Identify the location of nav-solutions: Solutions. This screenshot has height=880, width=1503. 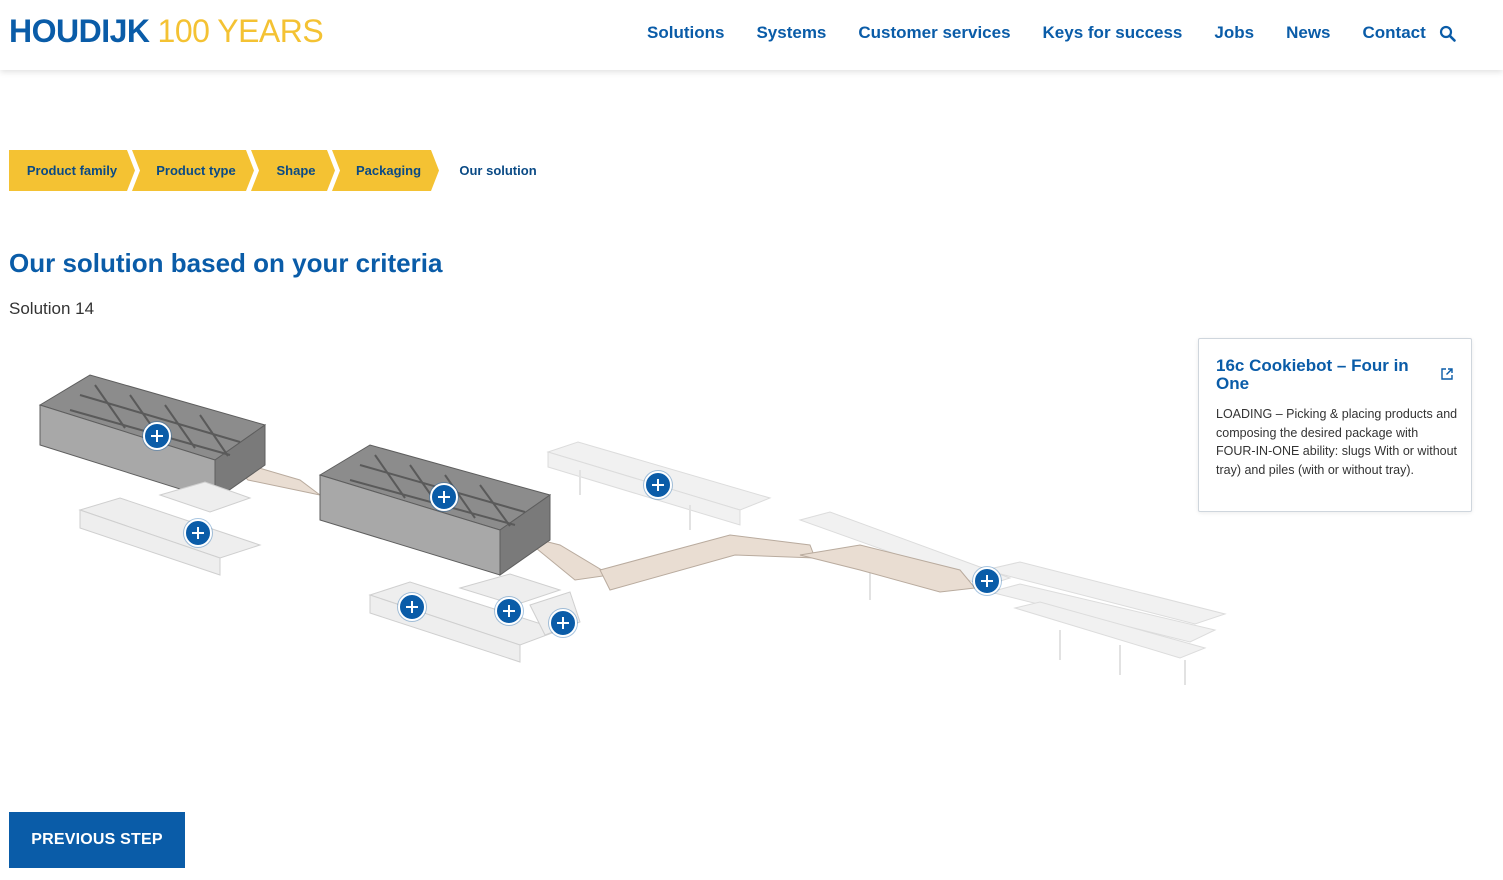
(685, 33).